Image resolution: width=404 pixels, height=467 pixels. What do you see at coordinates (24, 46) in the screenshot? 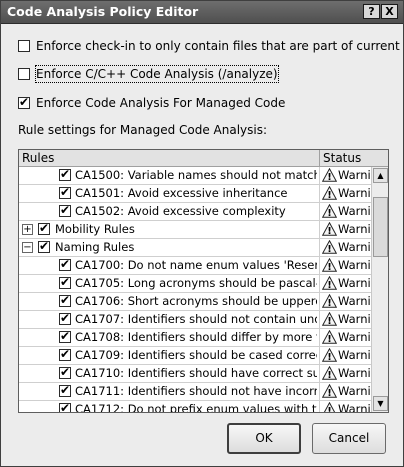
I see `enforce-checkin-checkbox` at bounding box center [24, 46].